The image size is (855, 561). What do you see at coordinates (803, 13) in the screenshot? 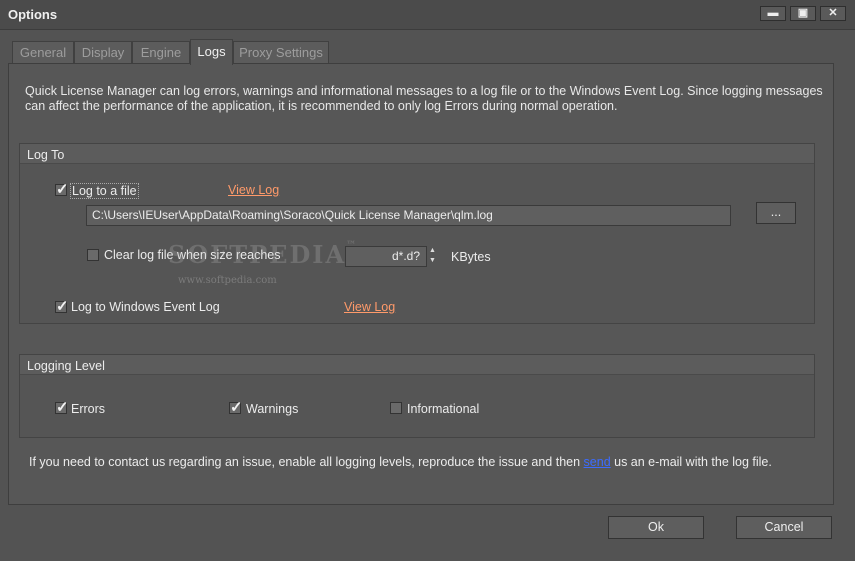
I see `maximize-button: ▣` at bounding box center [803, 13].